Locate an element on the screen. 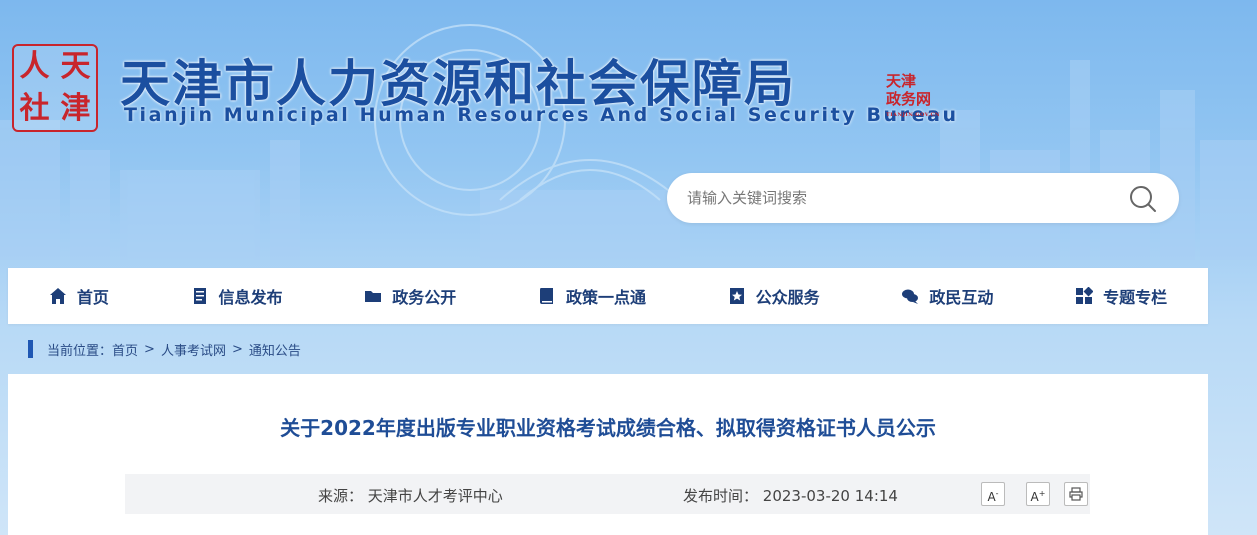  font-decrease-button: A- is located at coordinates (993, 494).